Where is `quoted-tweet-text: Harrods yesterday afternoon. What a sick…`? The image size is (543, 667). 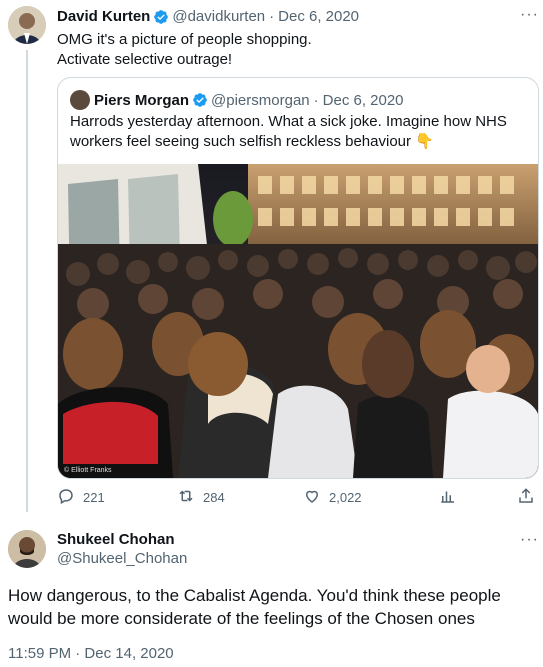
quoted-tweet-text: Harrods yesterday afternoon. What a sick… is located at coordinates (288, 131).